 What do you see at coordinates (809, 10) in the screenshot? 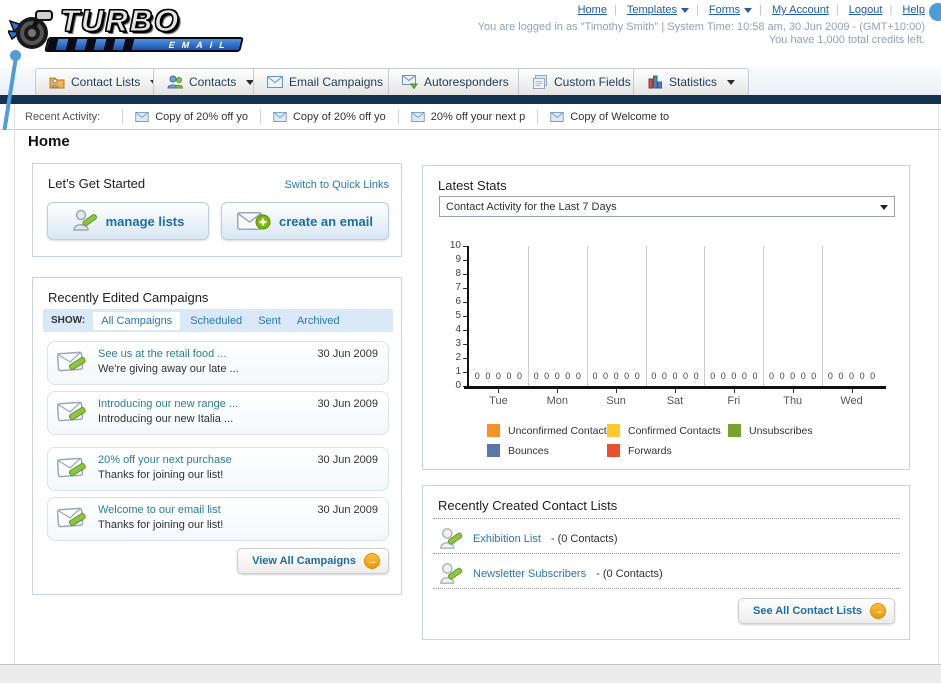
I see `header-link-my-account: My Account` at bounding box center [809, 10].